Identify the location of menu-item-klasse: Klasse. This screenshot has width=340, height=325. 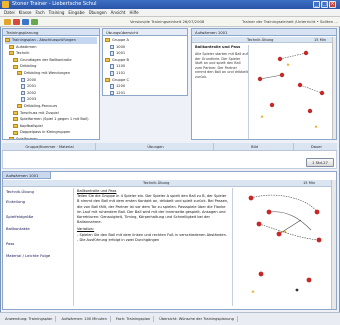
(25, 12).